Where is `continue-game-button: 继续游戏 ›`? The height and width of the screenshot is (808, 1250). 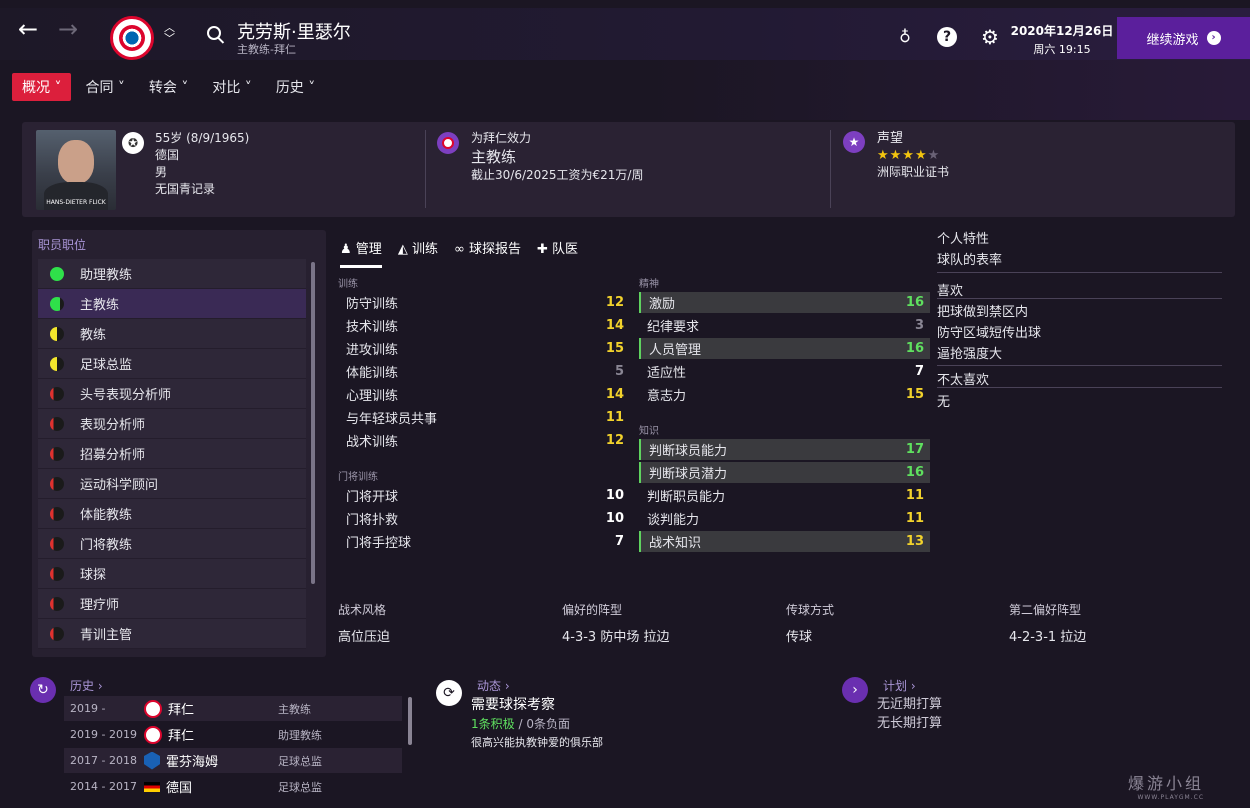 continue-game-button: 继续游戏 › is located at coordinates (1183, 38).